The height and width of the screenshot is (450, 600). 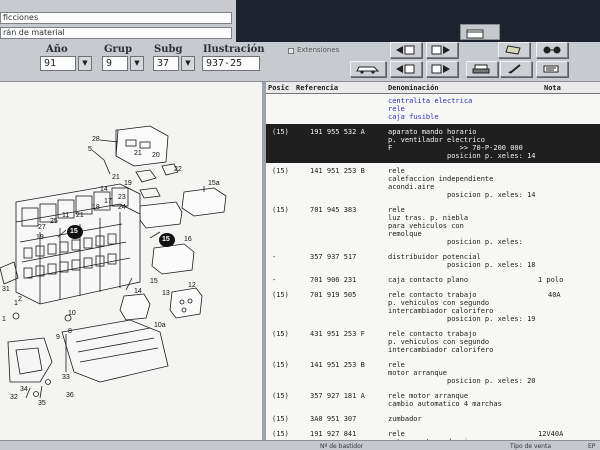 I want to click on row-referencia: 357 937 517, so click(x=333, y=257).